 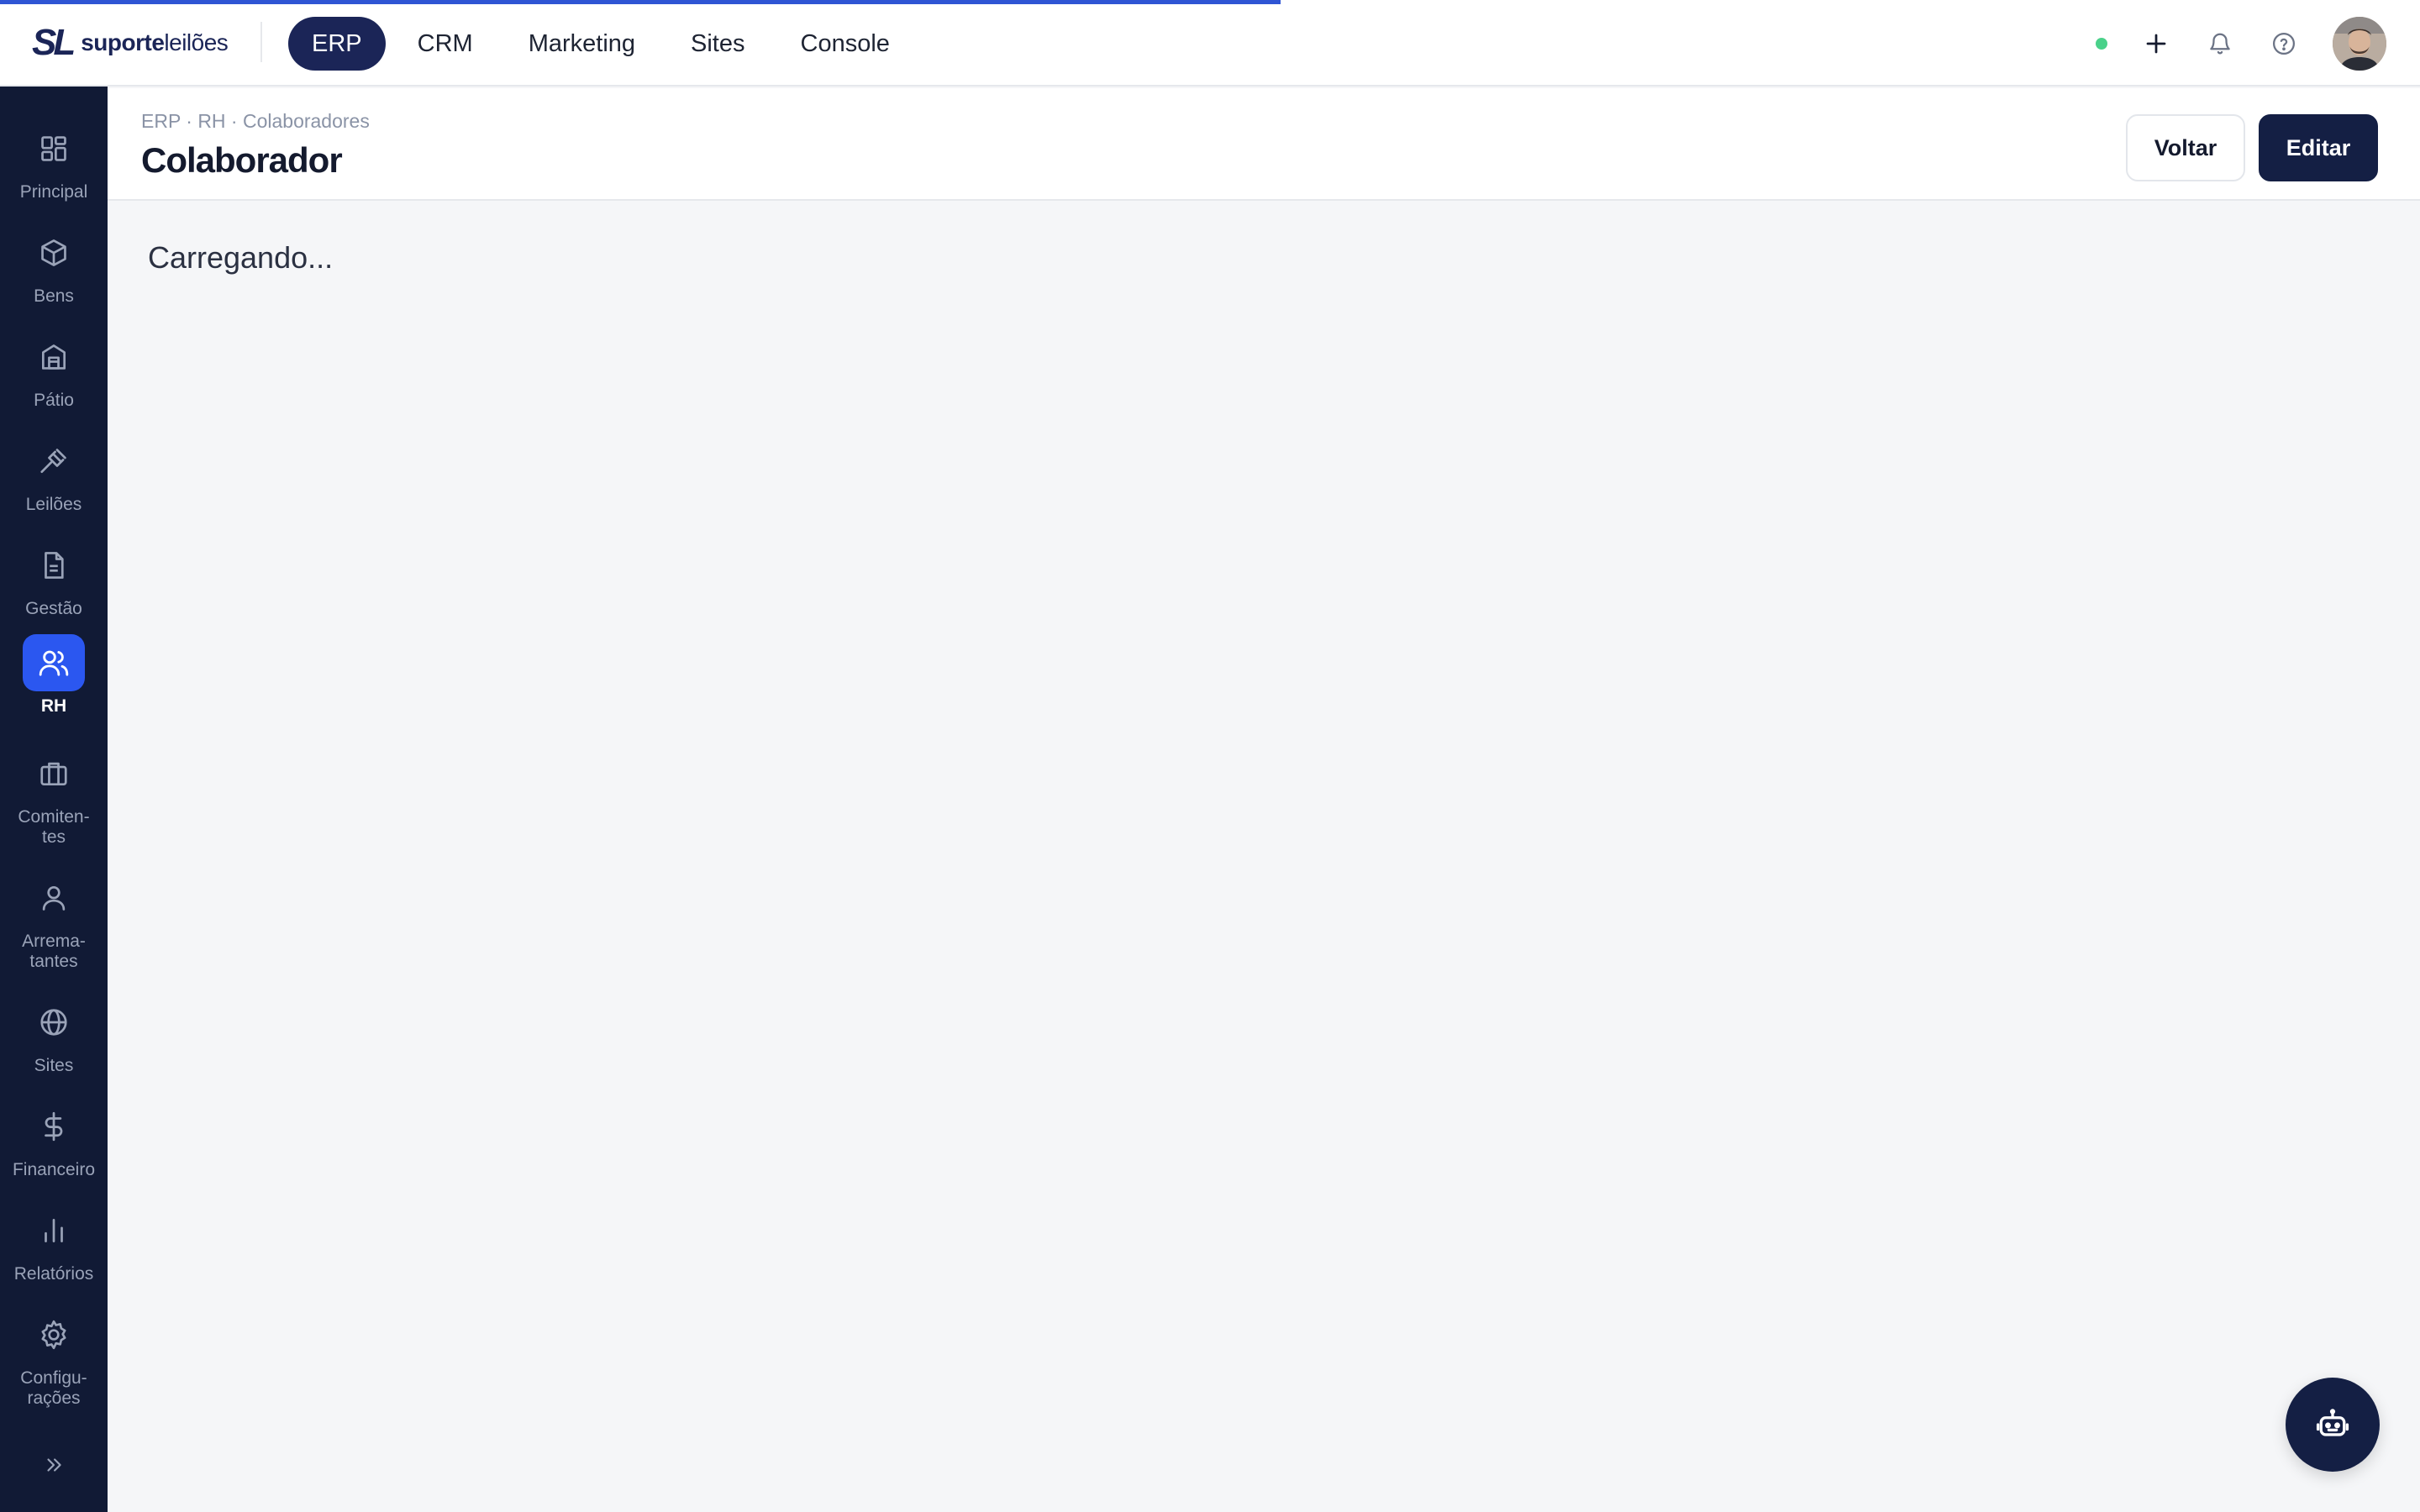 I want to click on grid-icon, so click(x=53, y=148).